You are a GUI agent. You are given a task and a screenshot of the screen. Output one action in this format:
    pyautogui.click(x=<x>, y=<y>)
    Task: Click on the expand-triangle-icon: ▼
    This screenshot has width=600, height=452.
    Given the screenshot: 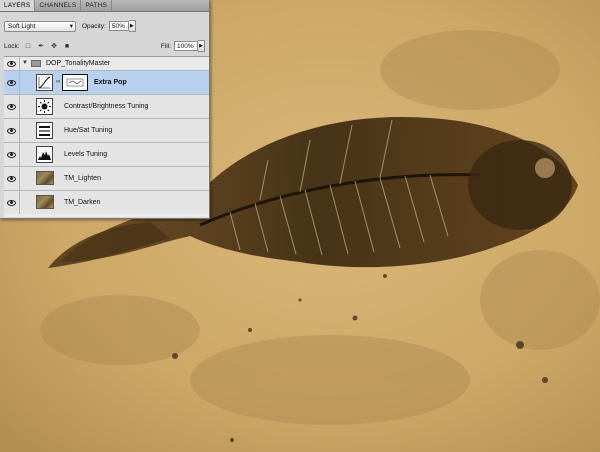 What is the action you would take?
    pyautogui.click(x=25, y=63)
    